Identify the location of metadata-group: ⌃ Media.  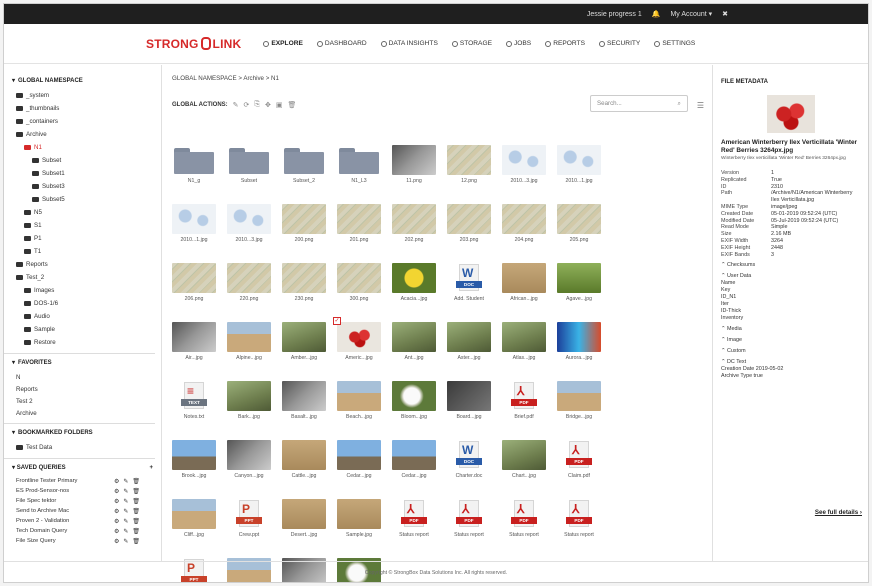
(790, 329).